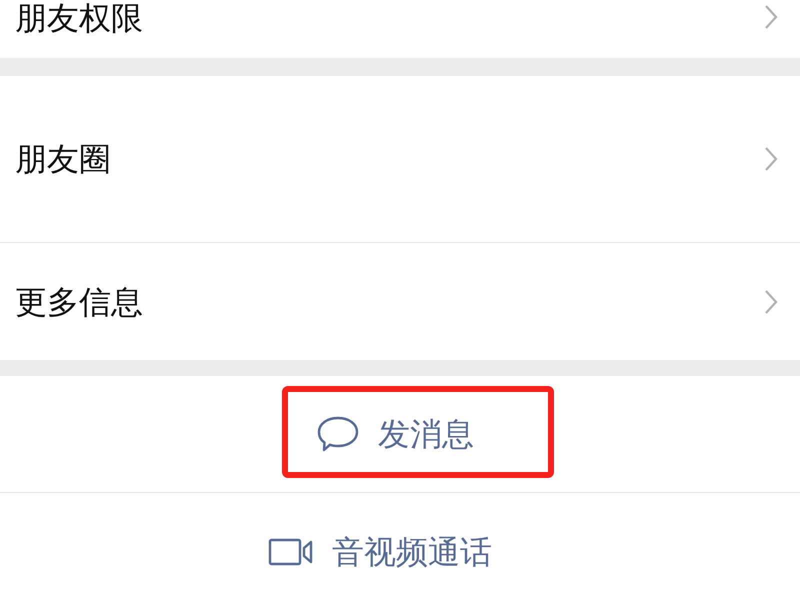 This screenshot has height=600, width=800. Describe the element at coordinates (380, 552) in the screenshot. I see `video-call-button: 音视频通话` at that location.